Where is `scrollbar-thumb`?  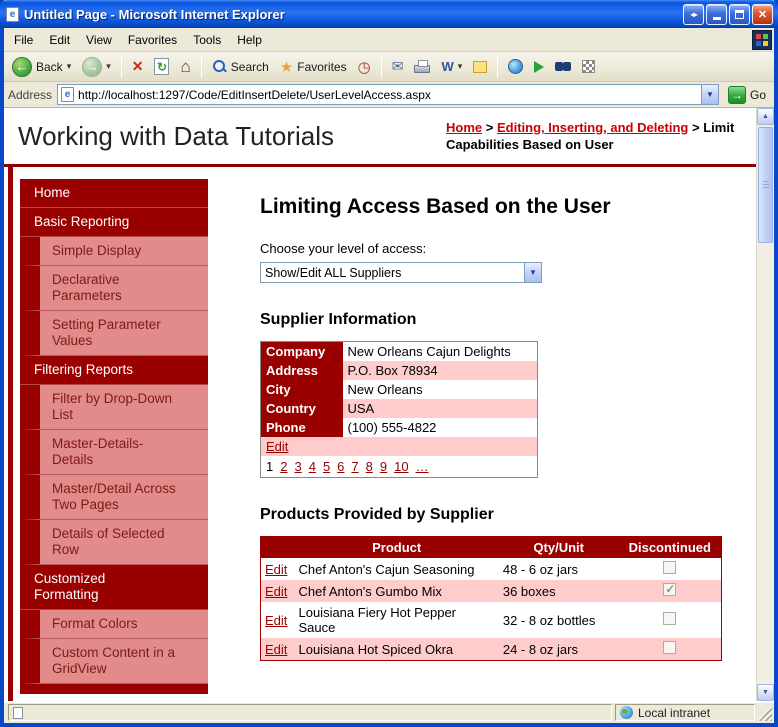
scrollbar-thumb is located at coordinates (765, 185).